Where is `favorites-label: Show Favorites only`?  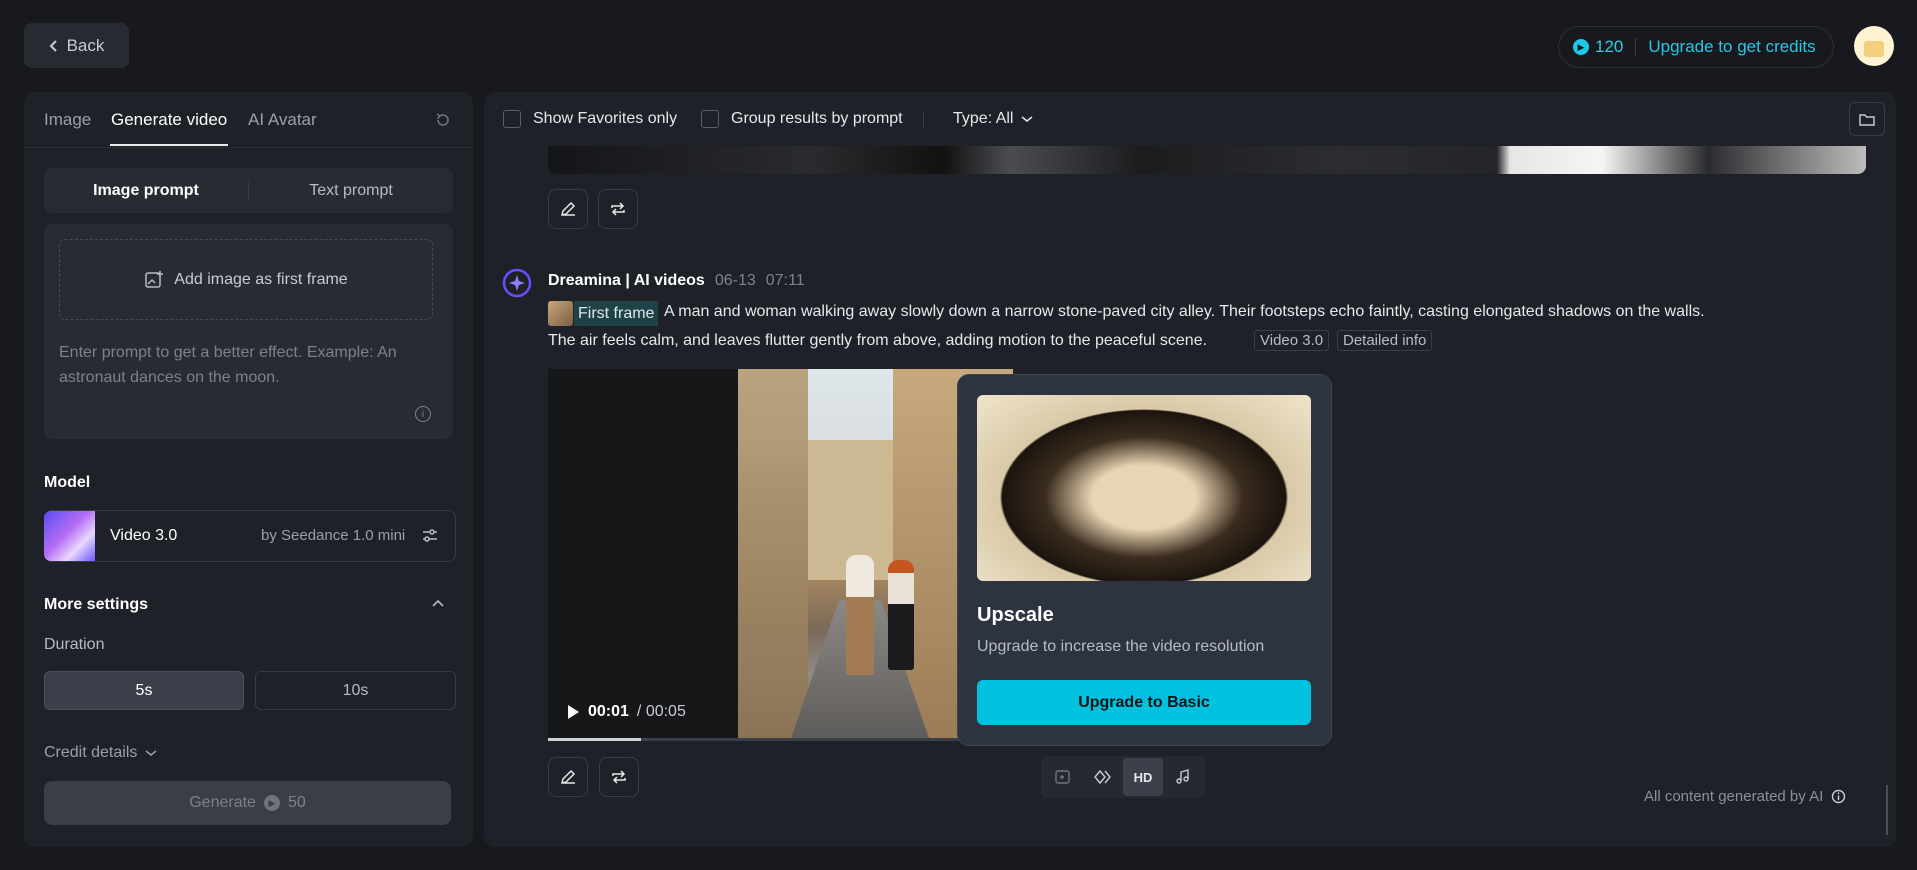 favorites-label: Show Favorites only is located at coordinates (605, 118).